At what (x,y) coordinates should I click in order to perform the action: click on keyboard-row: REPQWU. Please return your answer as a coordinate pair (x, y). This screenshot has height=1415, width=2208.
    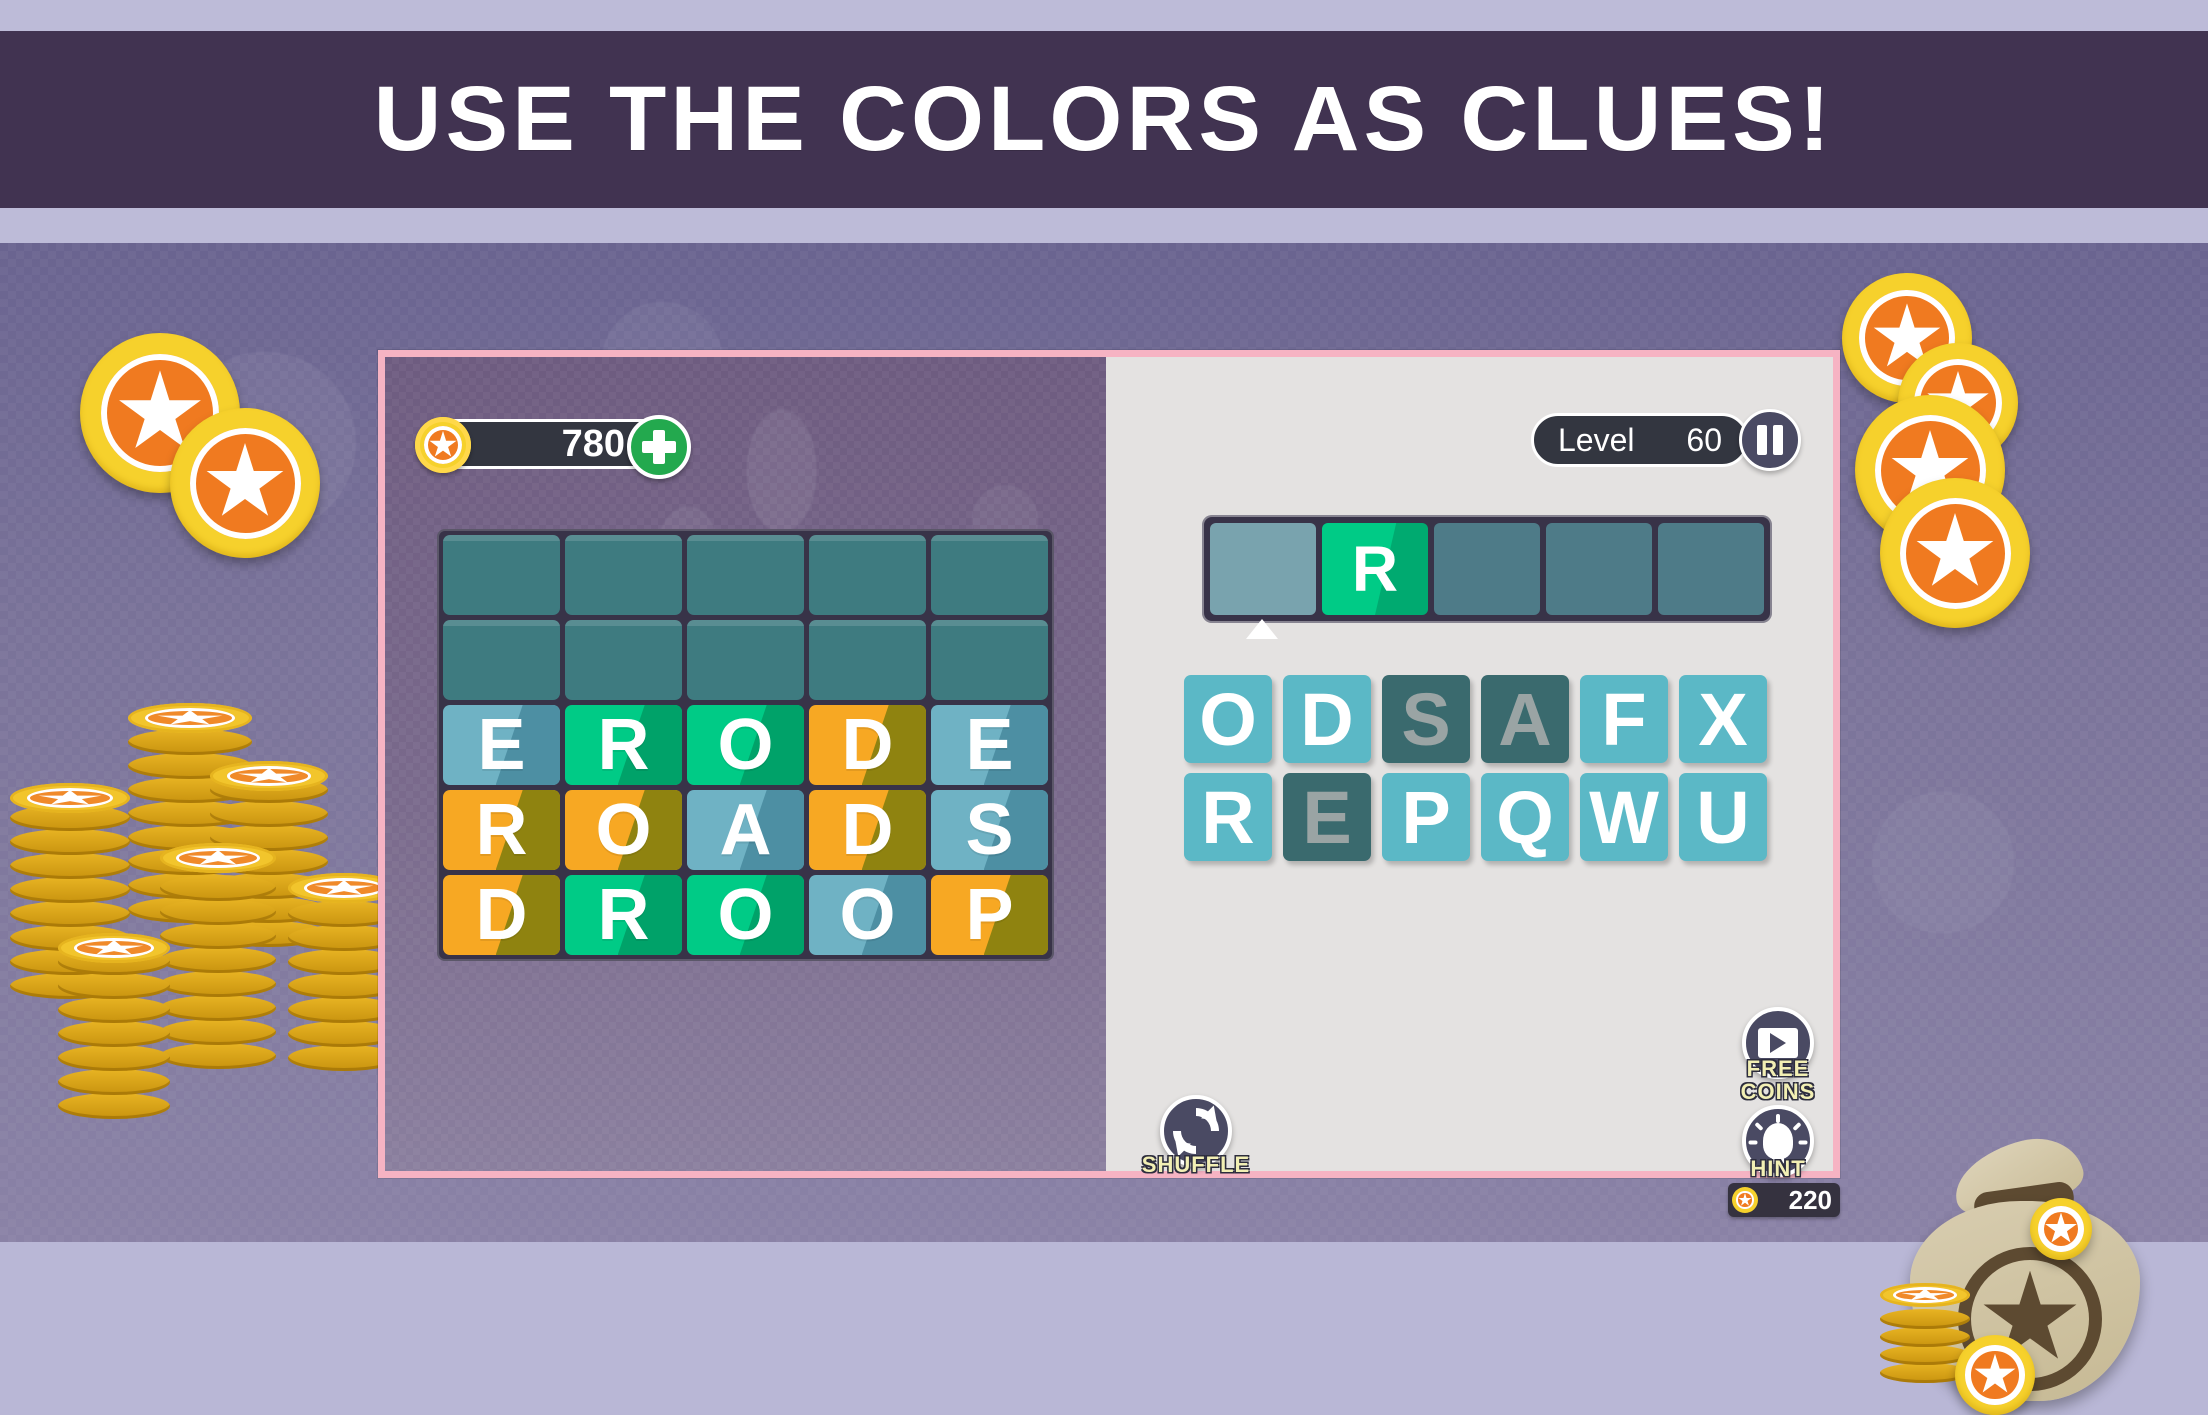
    Looking at the image, I should click on (1489, 817).